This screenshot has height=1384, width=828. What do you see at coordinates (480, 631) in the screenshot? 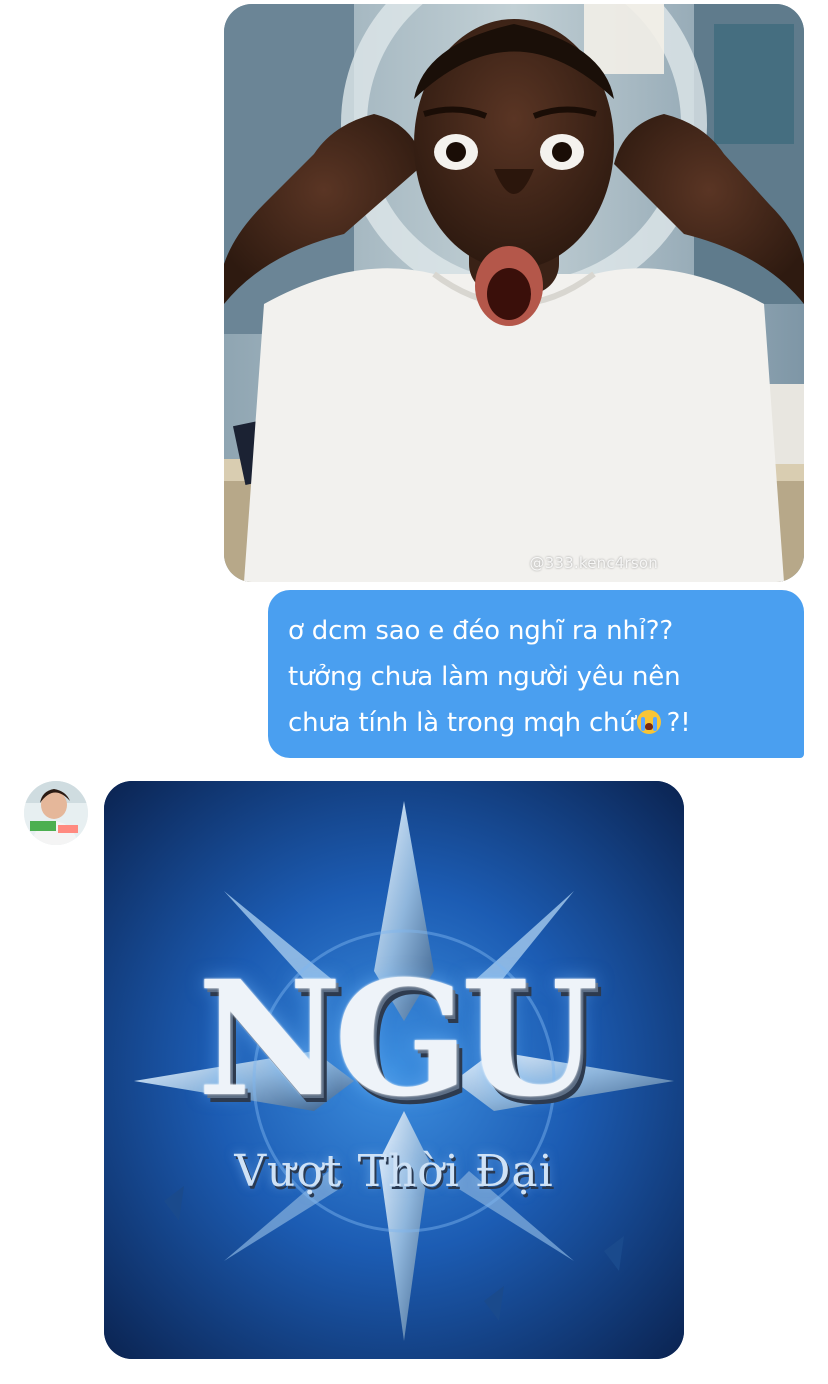
I see `message-line-1: ơ dcm sao e đéo nghĩ ra nhỉ??` at bounding box center [480, 631].